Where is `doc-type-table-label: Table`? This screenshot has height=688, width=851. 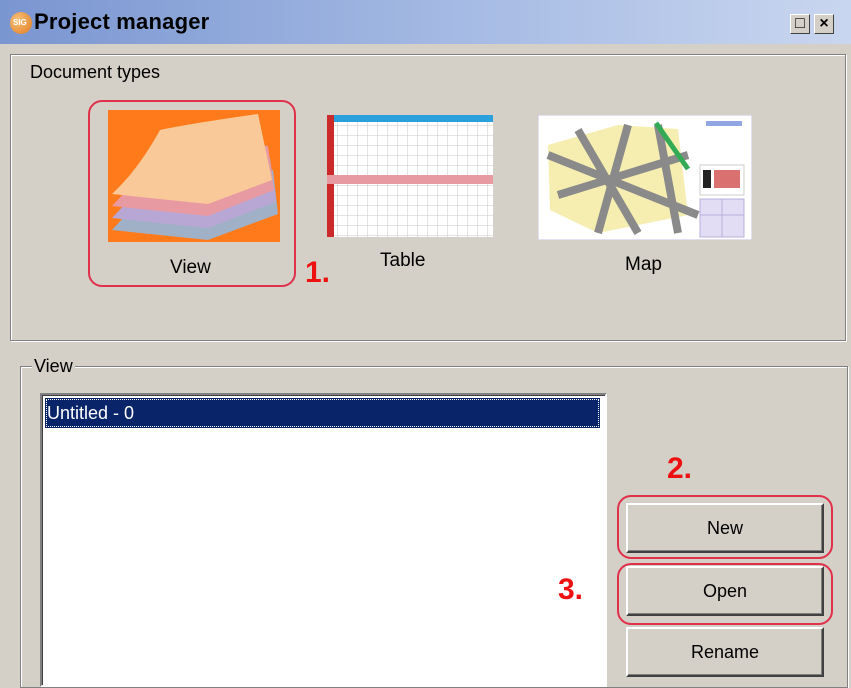
doc-type-table-label: Table is located at coordinates (403, 260).